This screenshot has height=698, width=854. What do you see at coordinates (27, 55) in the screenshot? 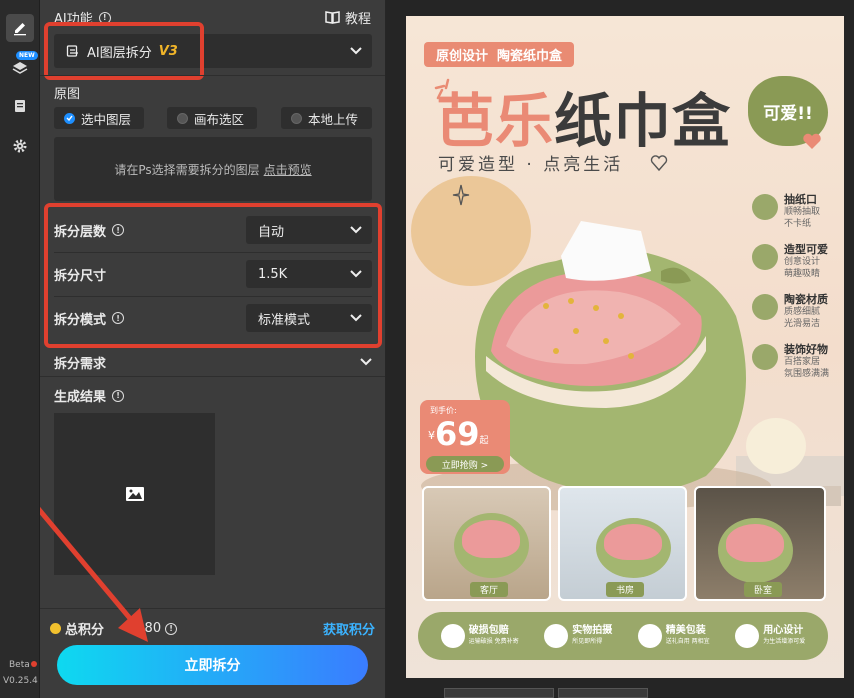
I see `new-badge: NEW` at bounding box center [27, 55].